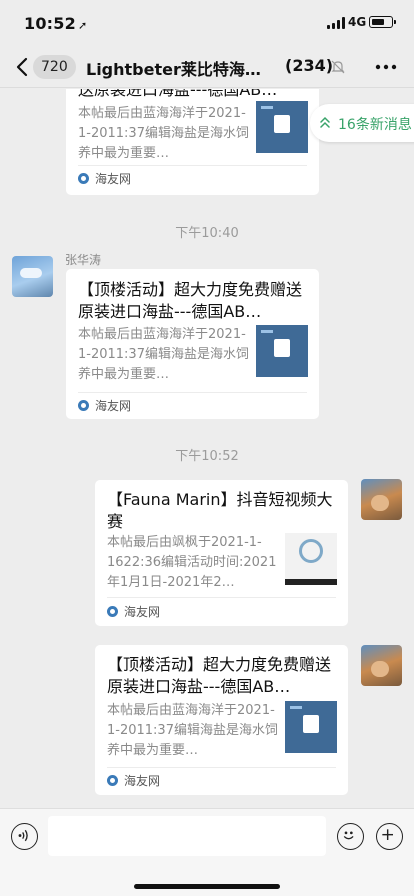  What do you see at coordinates (325, 122) in the screenshot?
I see `double-chevron-up-icon` at bounding box center [325, 122].